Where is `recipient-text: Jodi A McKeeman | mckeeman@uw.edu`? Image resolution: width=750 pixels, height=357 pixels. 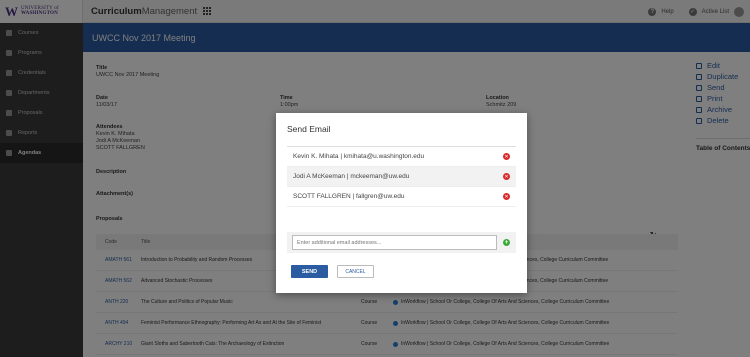
recipient-text: Jodi A McKeeman | mckeeman@uw.edu is located at coordinates (351, 176).